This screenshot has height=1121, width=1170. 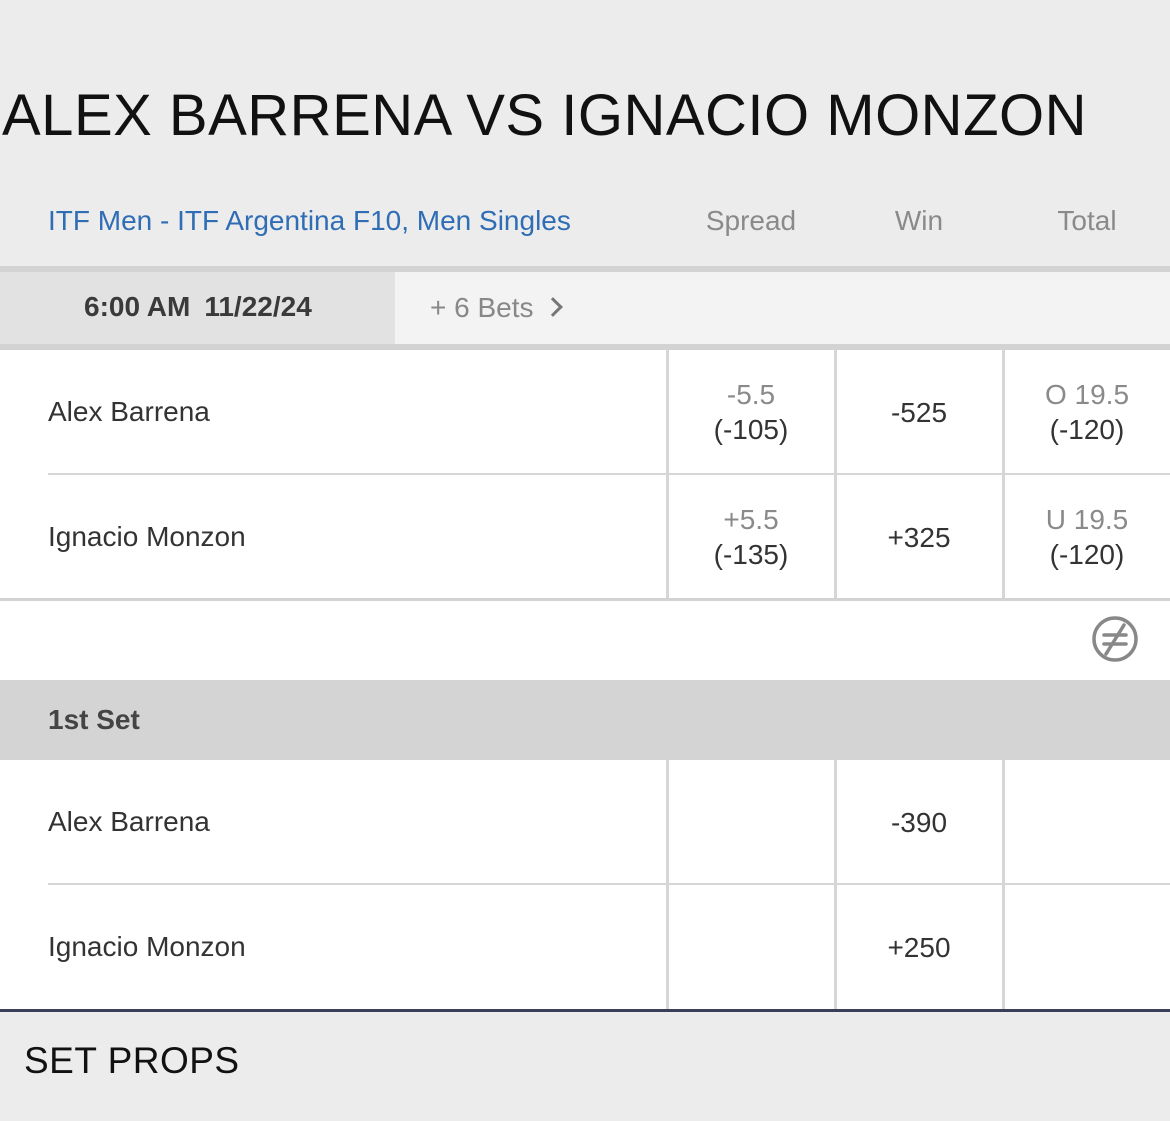 I want to click on table-row: Ignacio Monzon +250, so click(x=585, y=947).